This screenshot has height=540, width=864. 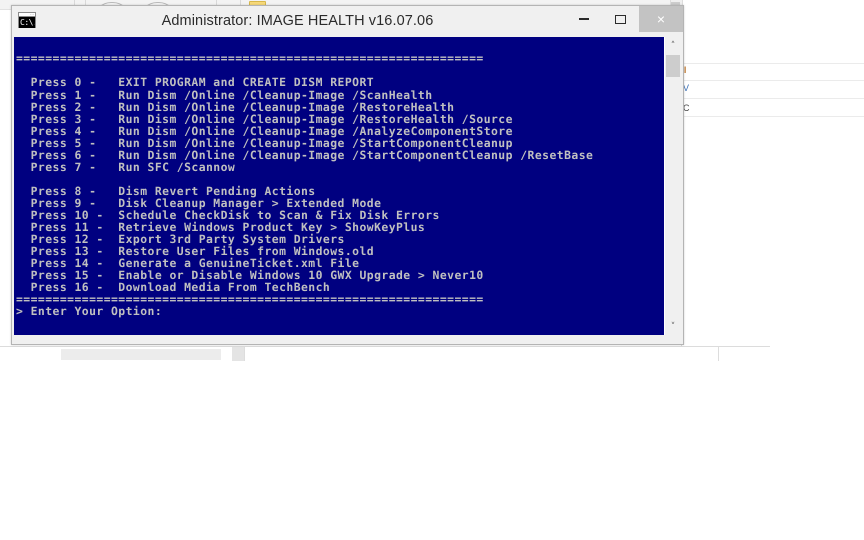 What do you see at coordinates (772, 177) in the screenshot?
I see `background-right-panel` at bounding box center [772, 177].